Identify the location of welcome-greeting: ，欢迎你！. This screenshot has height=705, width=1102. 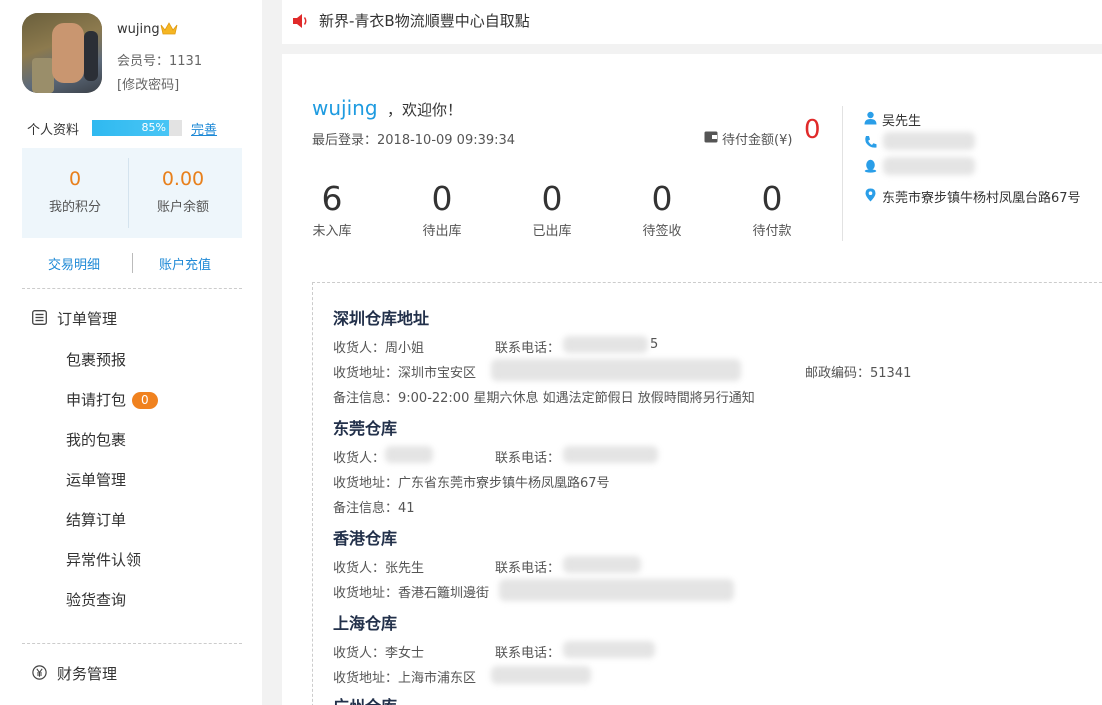
(425, 110).